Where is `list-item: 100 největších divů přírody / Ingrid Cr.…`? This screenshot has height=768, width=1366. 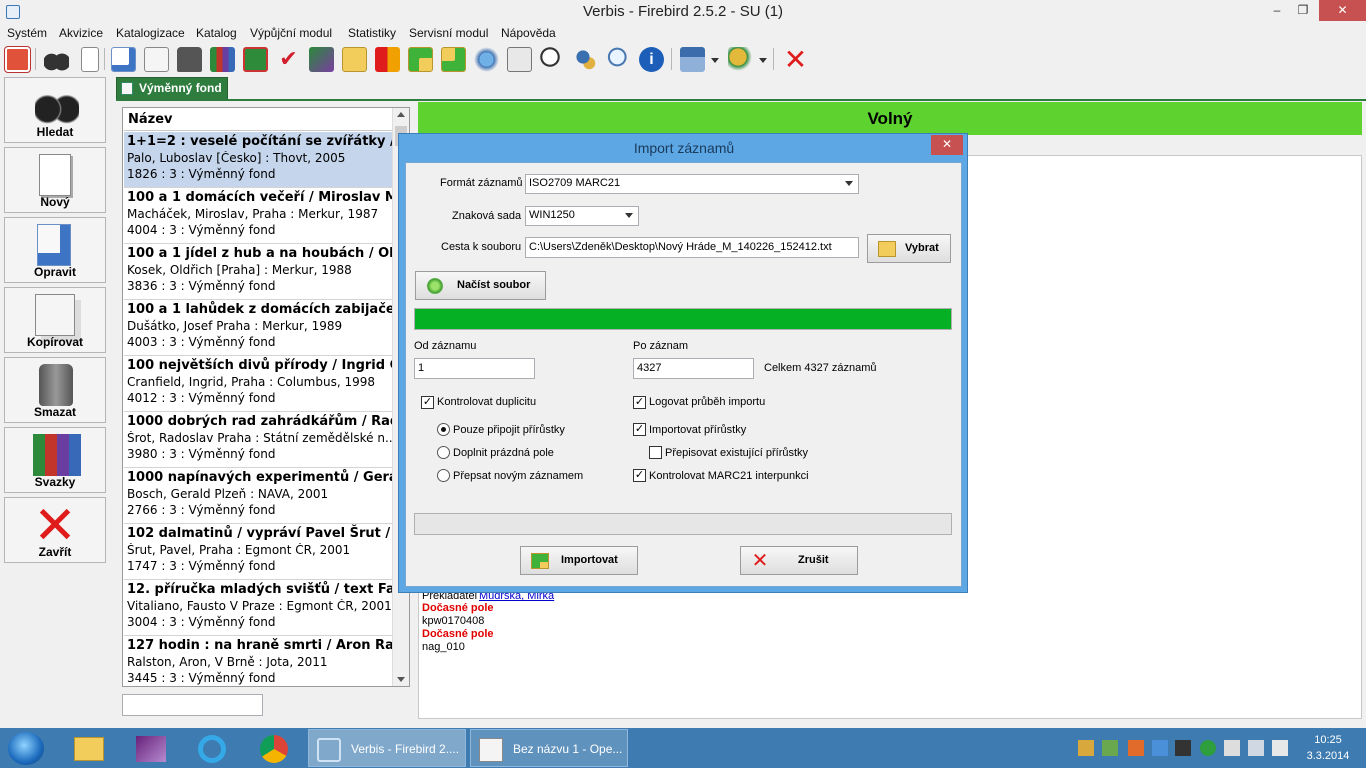 list-item: 100 největších divů přírody / Ingrid Cr.… is located at coordinates (258, 384).